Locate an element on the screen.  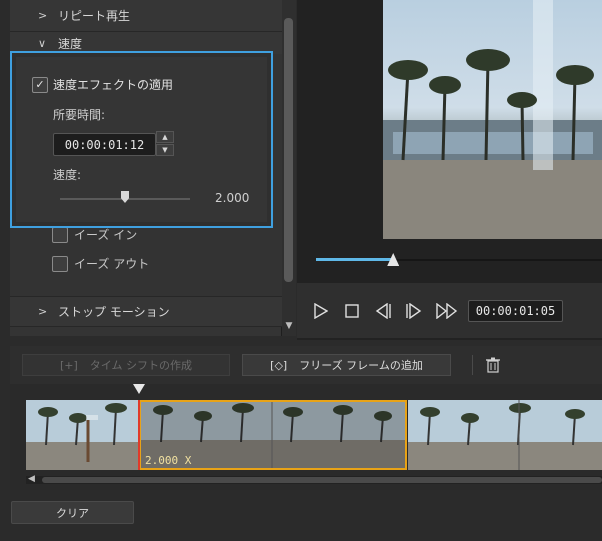
ease-in-checkbox is located at coordinates (60, 234).